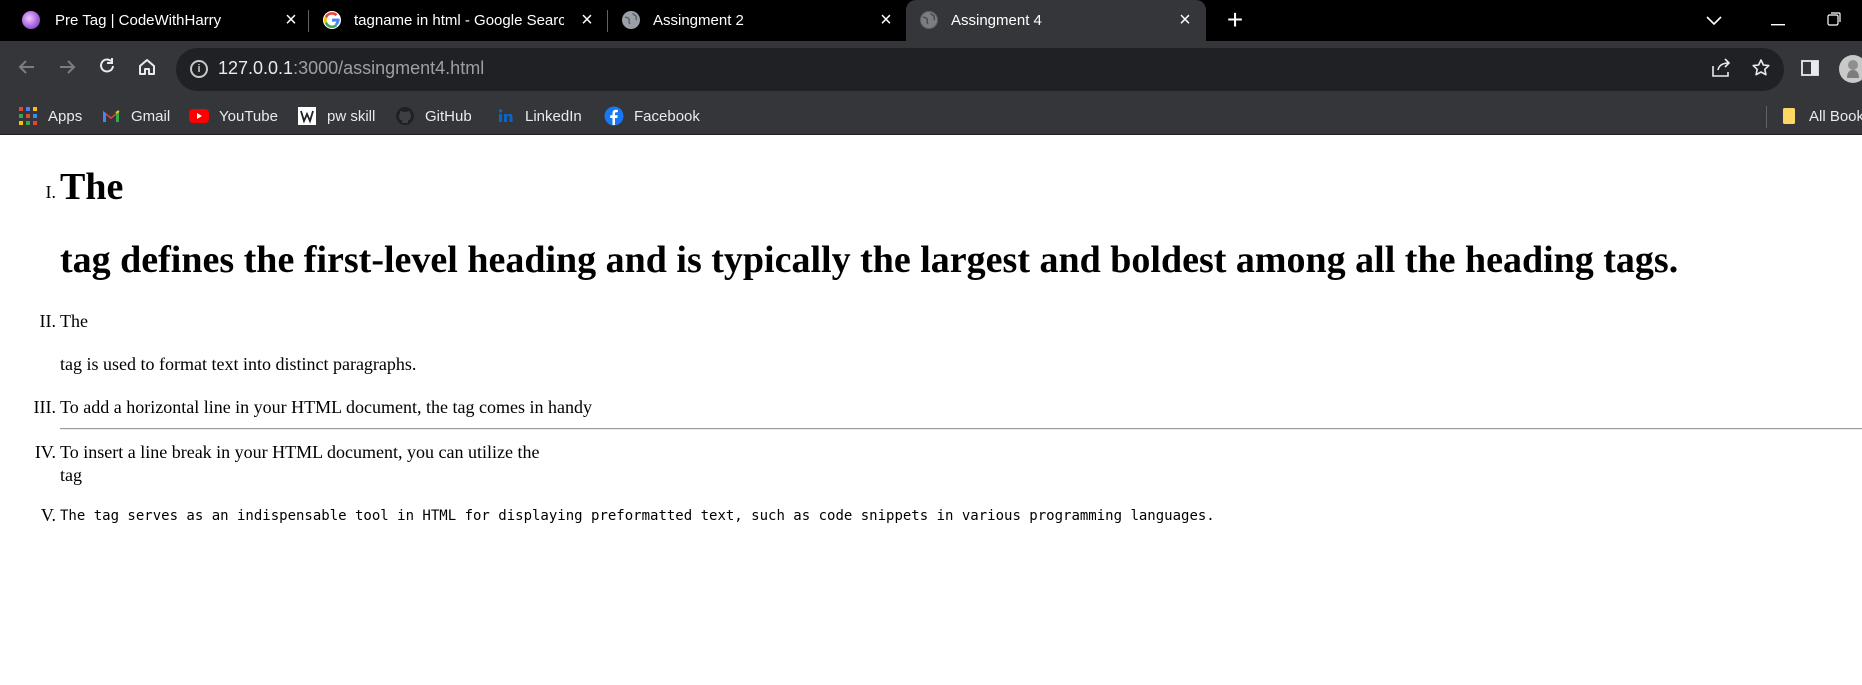 The height and width of the screenshot is (685, 1862). I want to click on tab-assingment-2: Assingment 2 ×, so click(757, 20).